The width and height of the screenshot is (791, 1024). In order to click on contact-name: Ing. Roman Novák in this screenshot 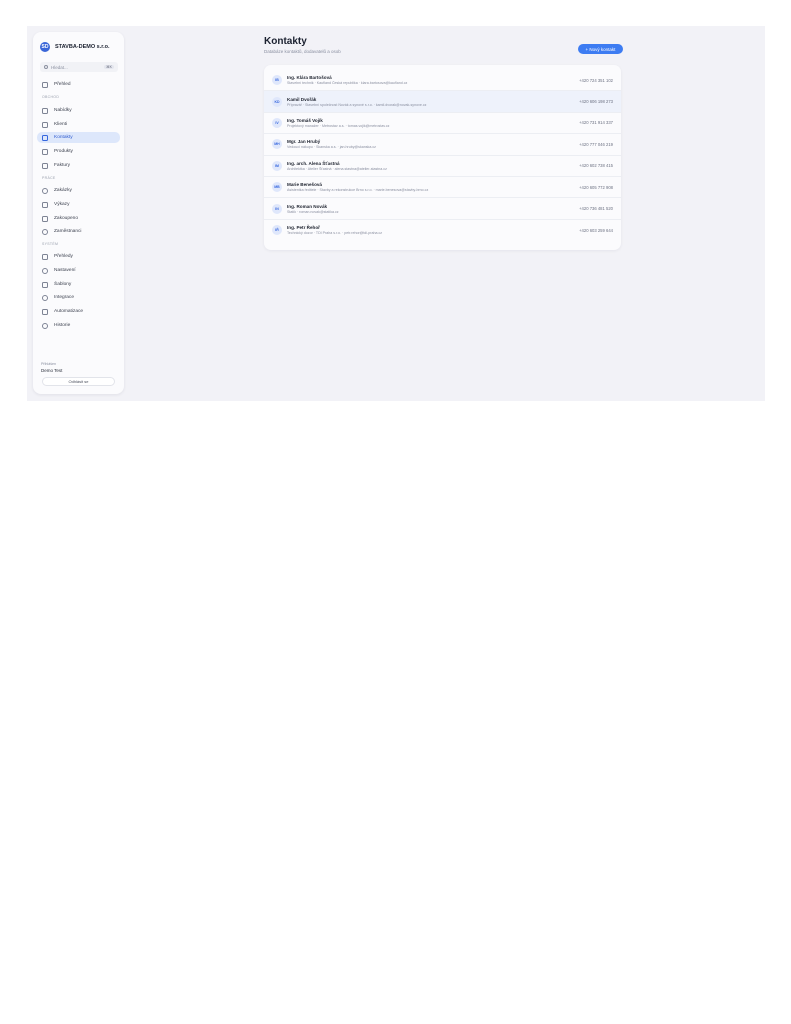, I will do `click(307, 206)`.